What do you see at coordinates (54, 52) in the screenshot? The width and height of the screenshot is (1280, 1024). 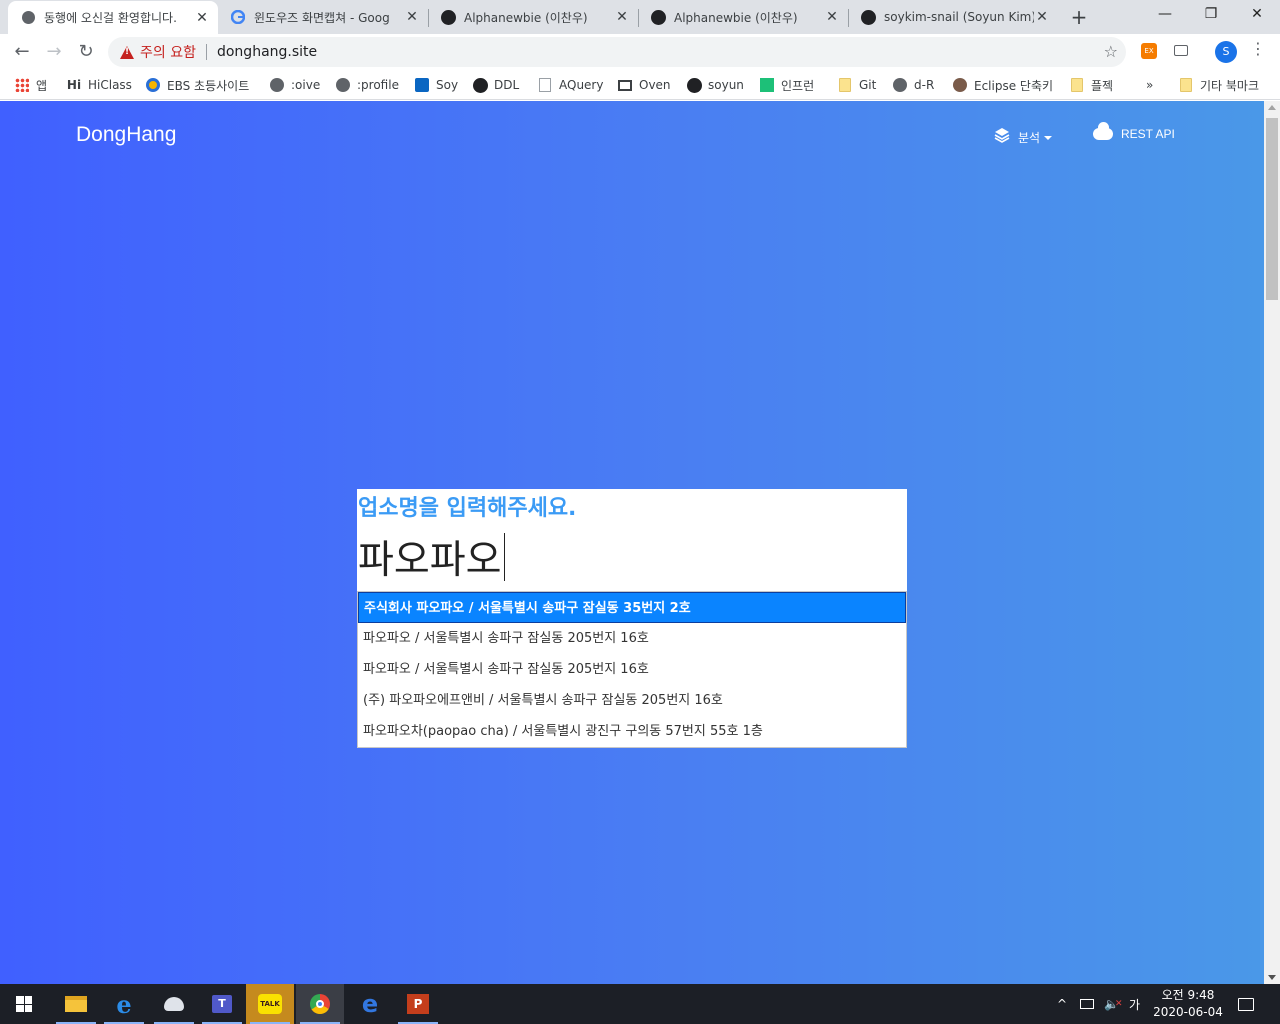 I see `forward-arrow-icon: →` at bounding box center [54, 52].